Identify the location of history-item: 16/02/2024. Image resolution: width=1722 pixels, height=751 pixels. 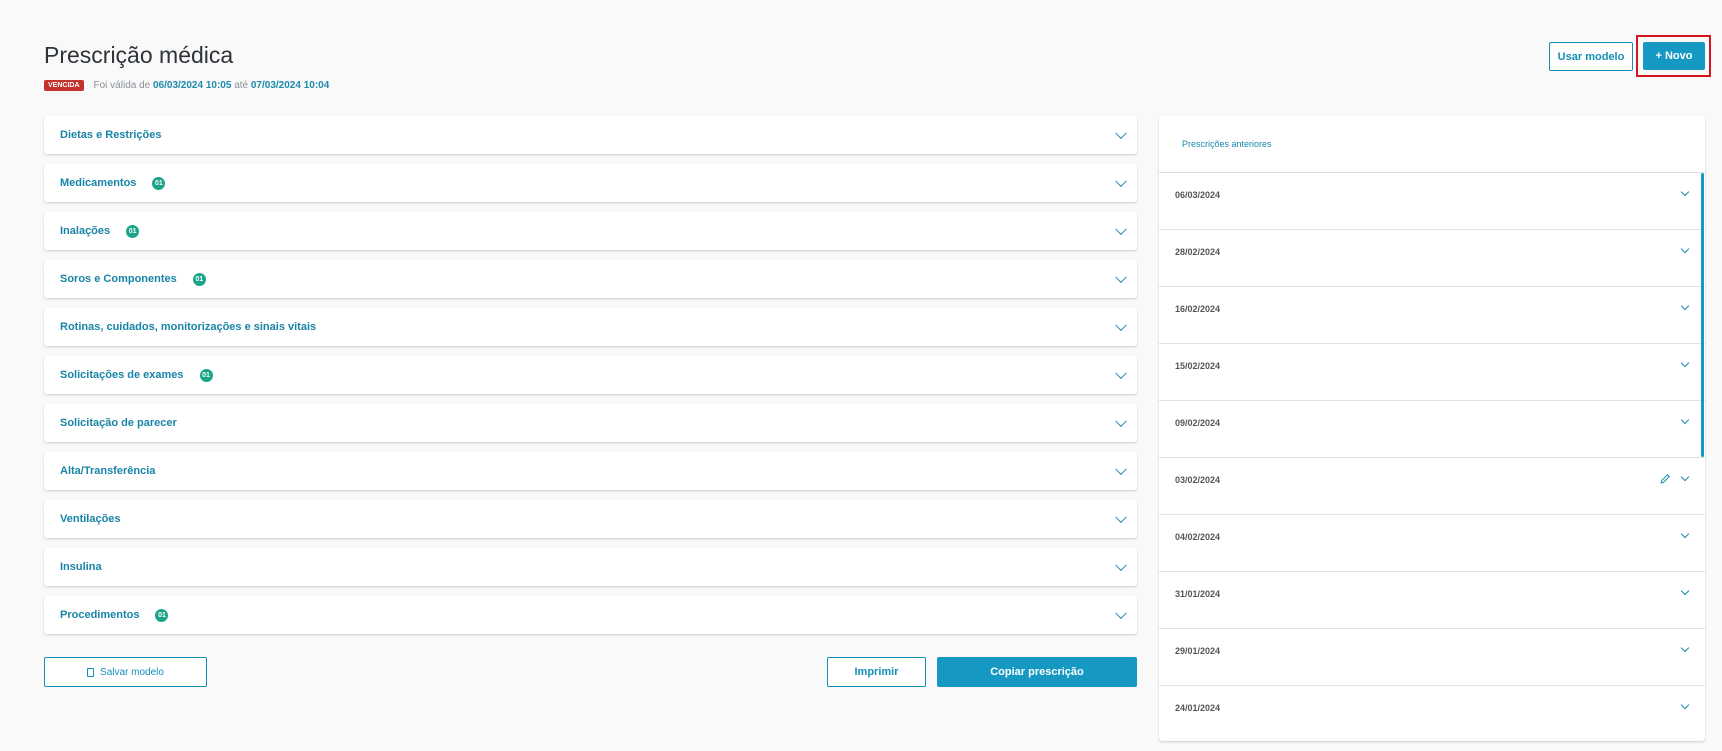
(1432, 315).